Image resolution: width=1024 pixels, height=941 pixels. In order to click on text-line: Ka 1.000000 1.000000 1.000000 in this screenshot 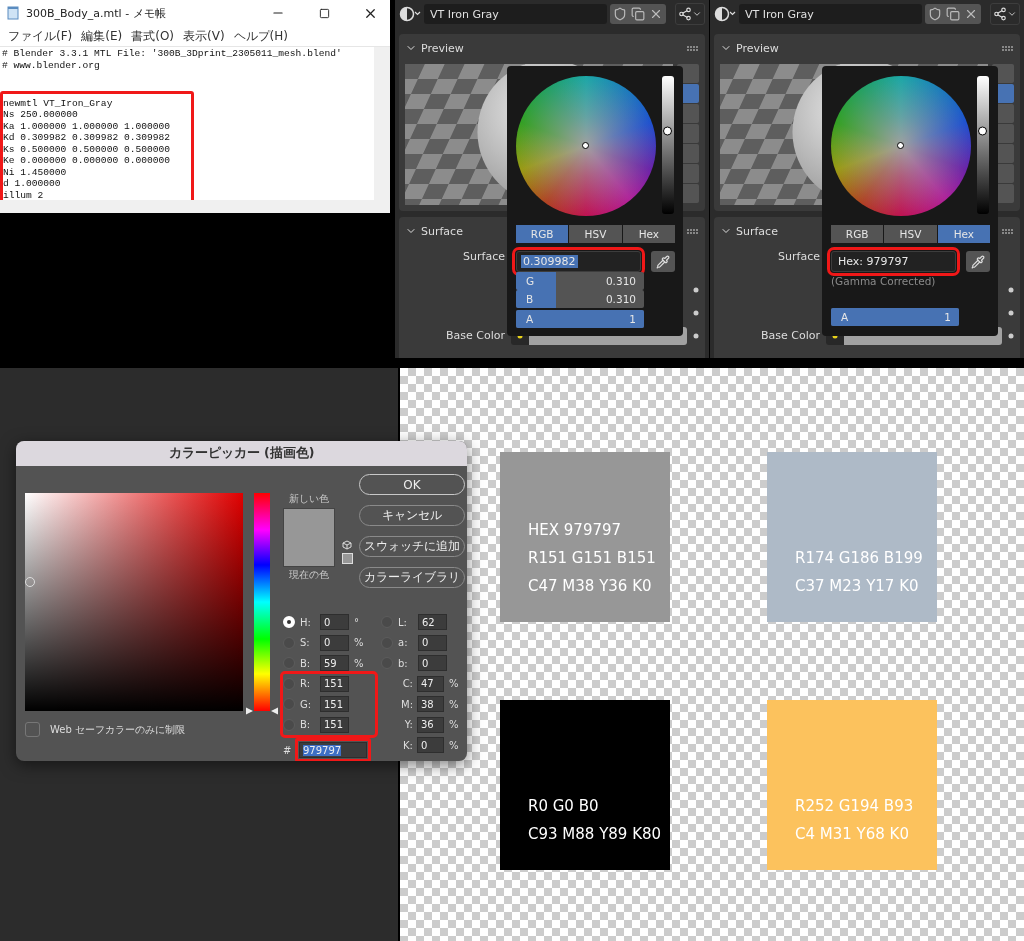, I will do `click(87, 126)`.